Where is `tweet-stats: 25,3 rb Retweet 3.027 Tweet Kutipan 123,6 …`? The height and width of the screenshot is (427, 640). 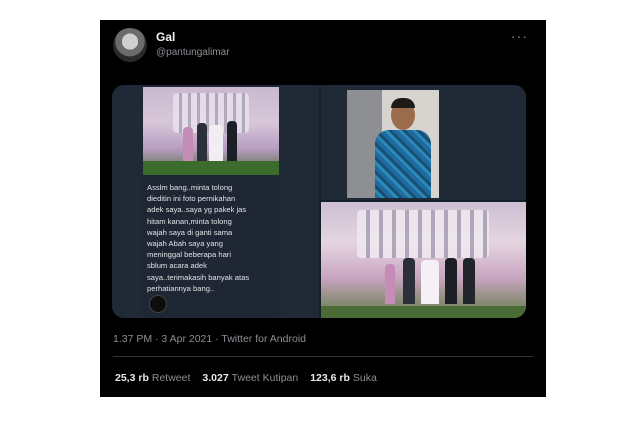
tweet-stats: 25,3 rb Retweet 3.027 Tweet Kutipan 123,6 … is located at coordinates (246, 378).